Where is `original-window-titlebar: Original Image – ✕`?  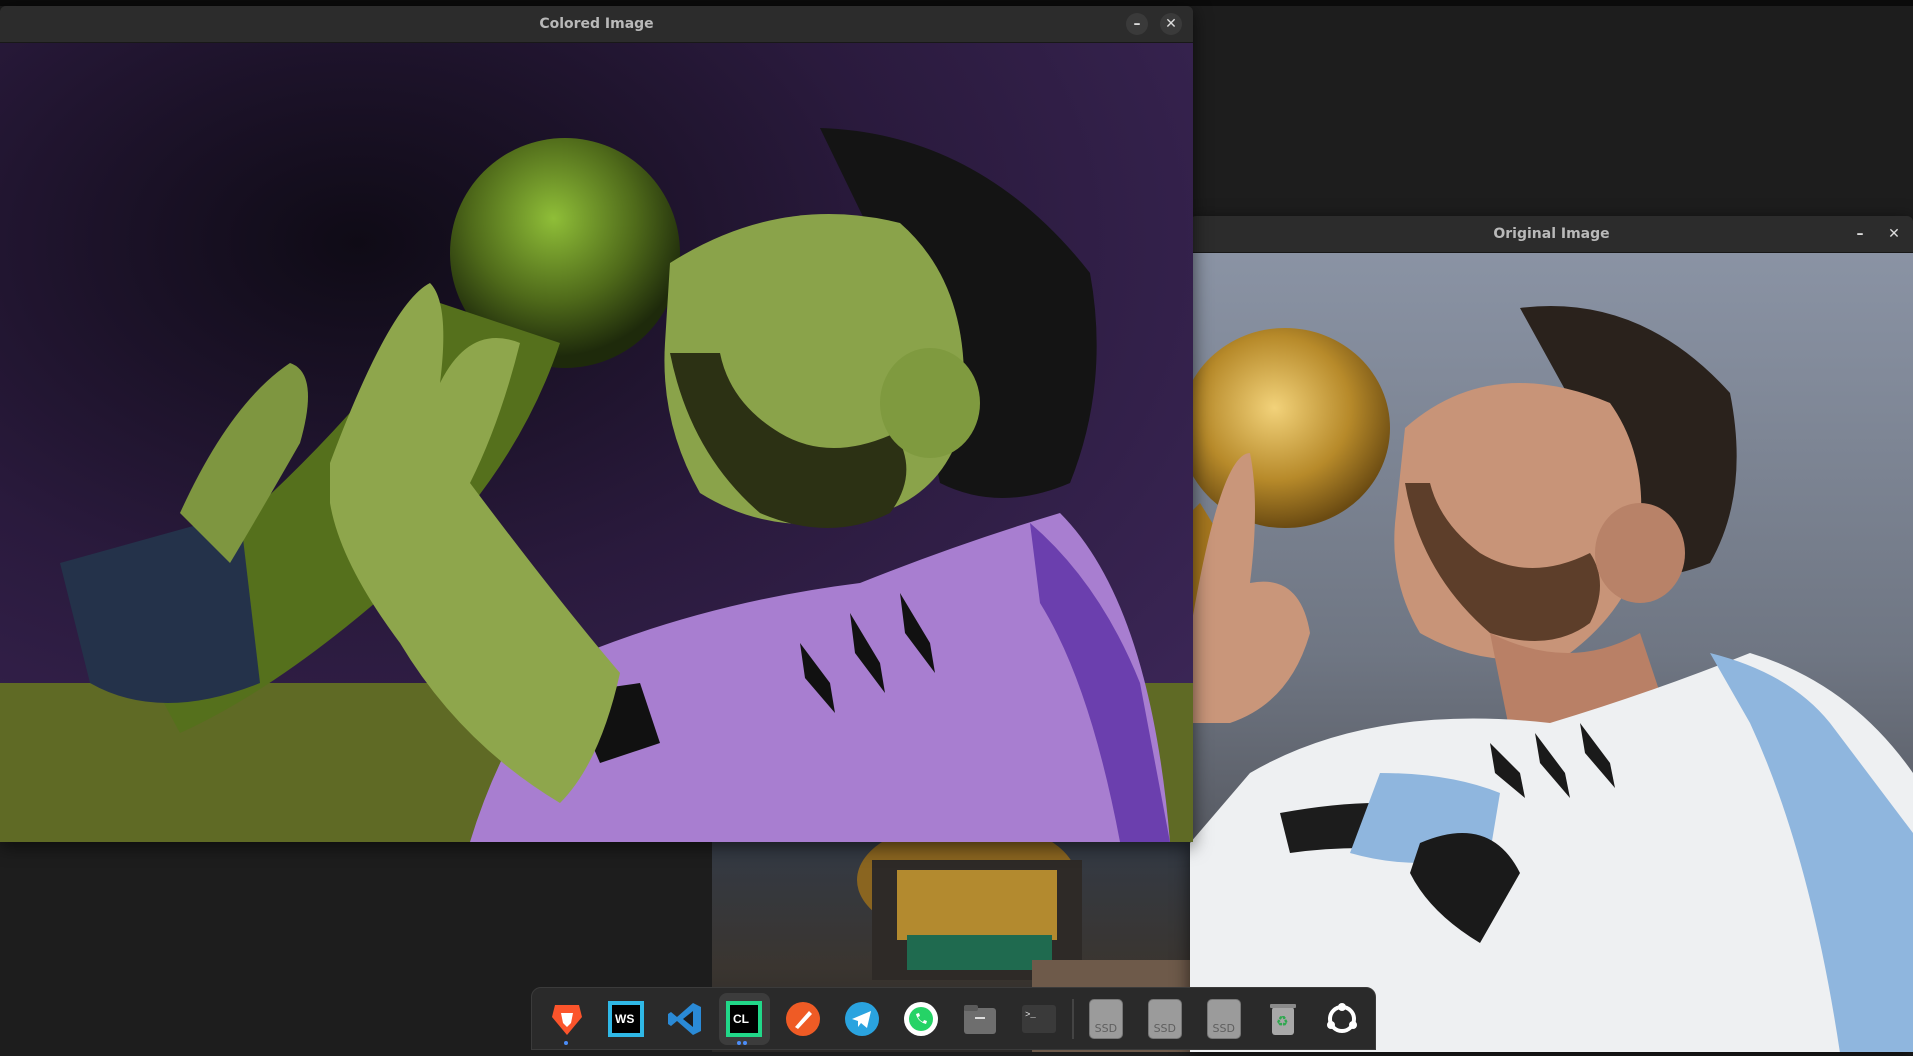
original-window-titlebar: Original Image – ✕ is located at coordinates (1551, 234).